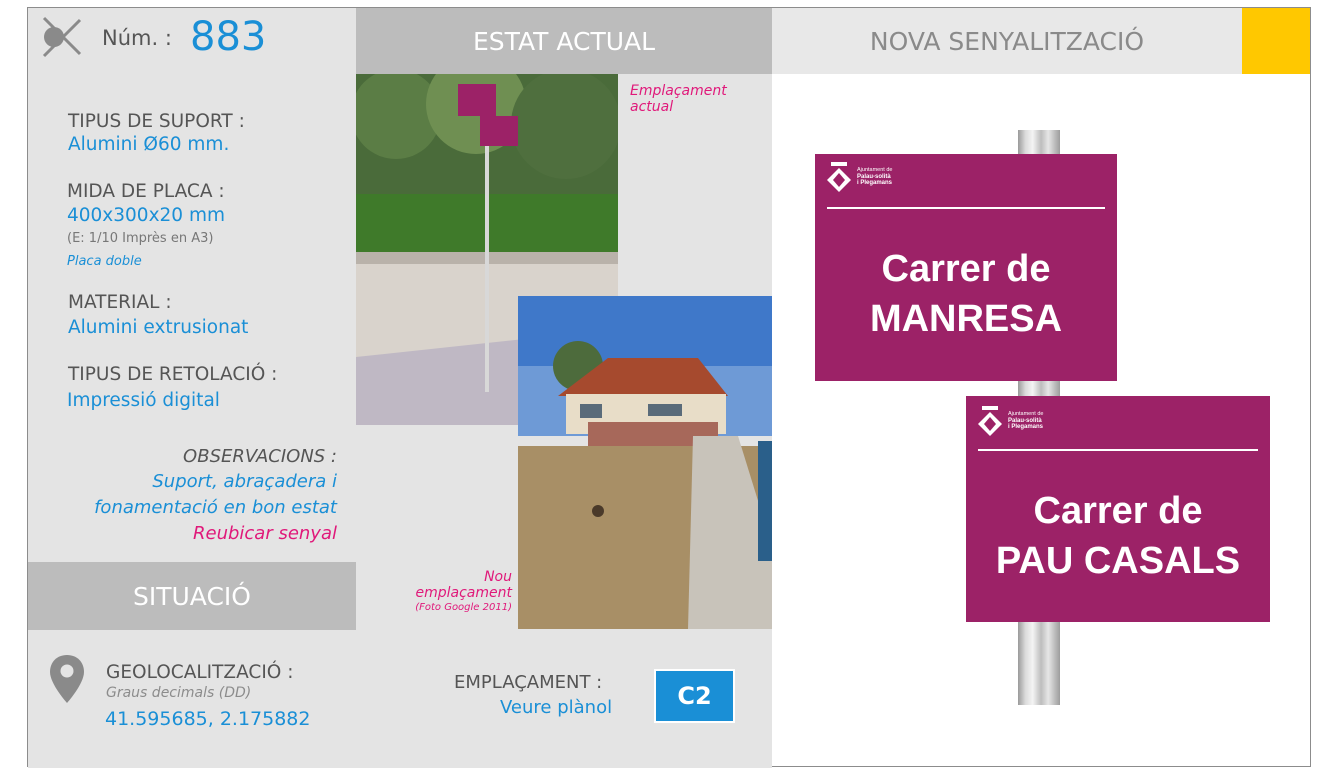  What do you see at coordinates (156, 121) in the screenshot?
I see `support-type-label: TIPUS DE SUPORT :` at bounding box center [156, 121].